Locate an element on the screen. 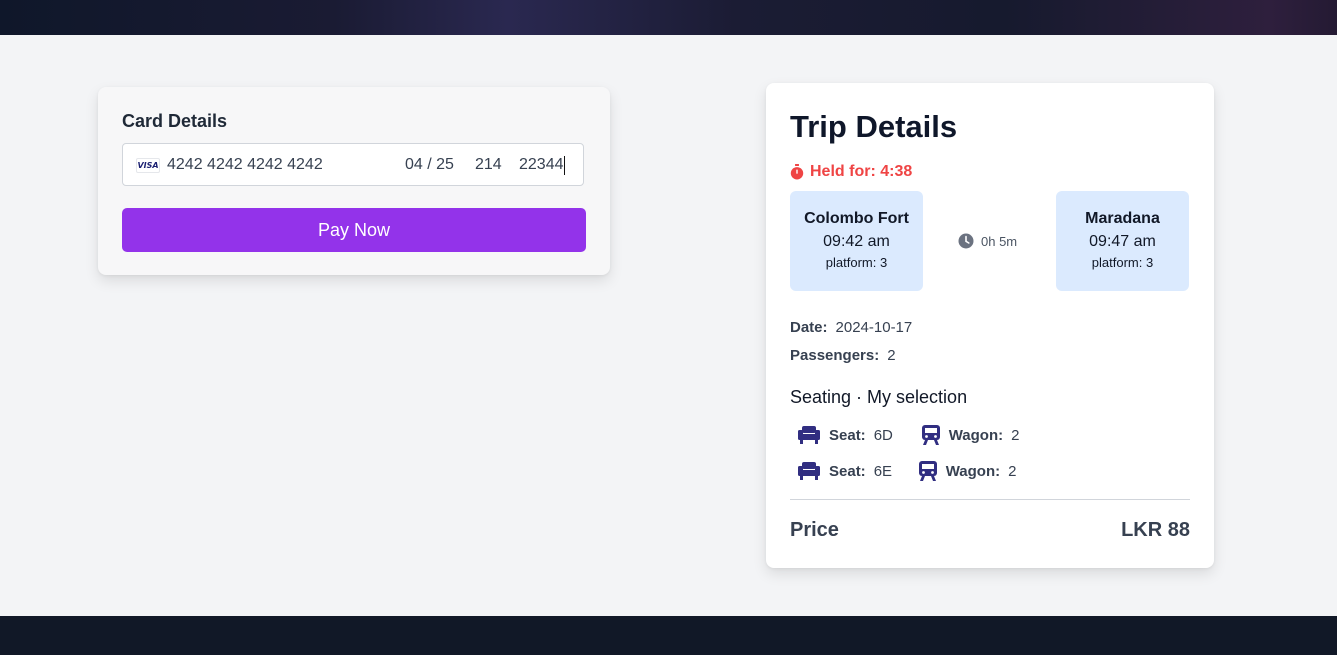 This screenshot has height=655, width=1337. pay-now-button: Pay Now is located at coordinates (354, 230).